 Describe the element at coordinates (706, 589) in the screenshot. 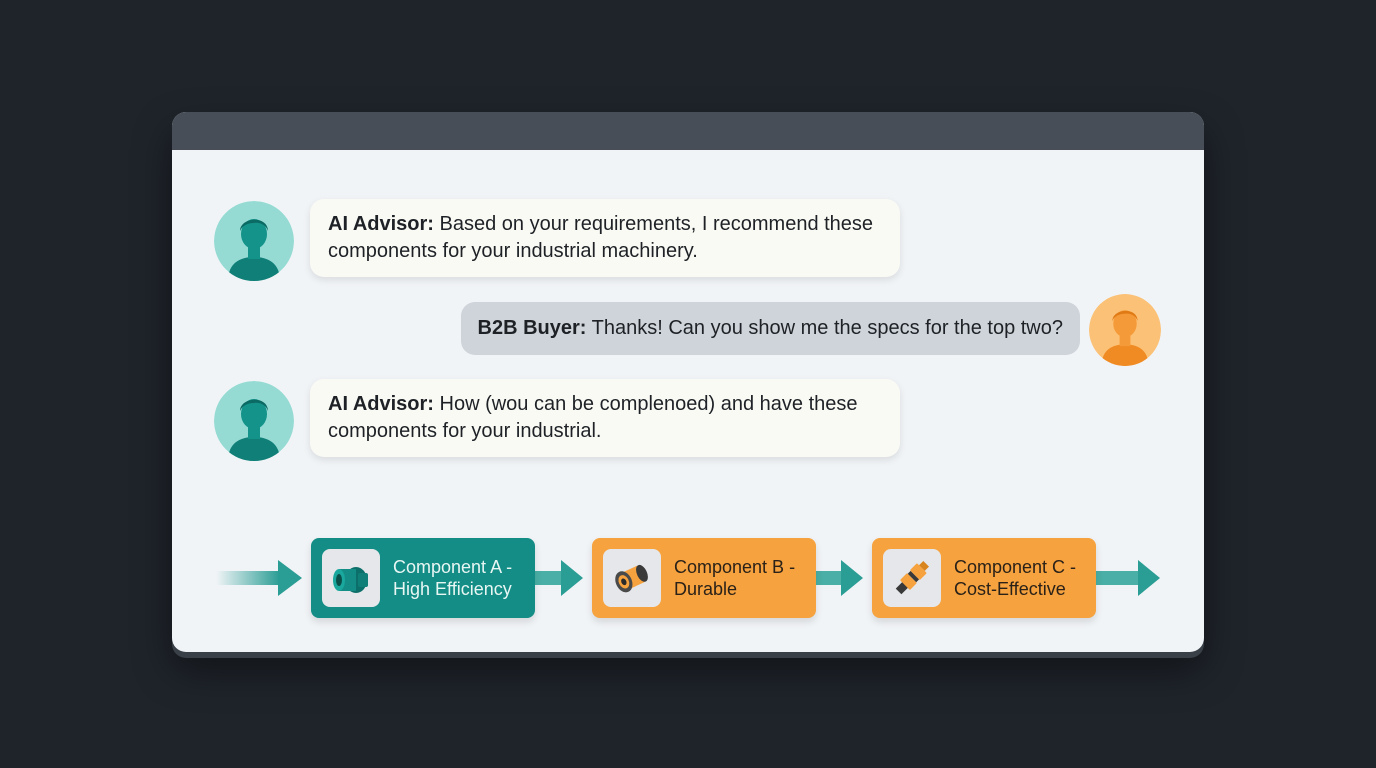

I see `component-attribute: Durable` at that location.